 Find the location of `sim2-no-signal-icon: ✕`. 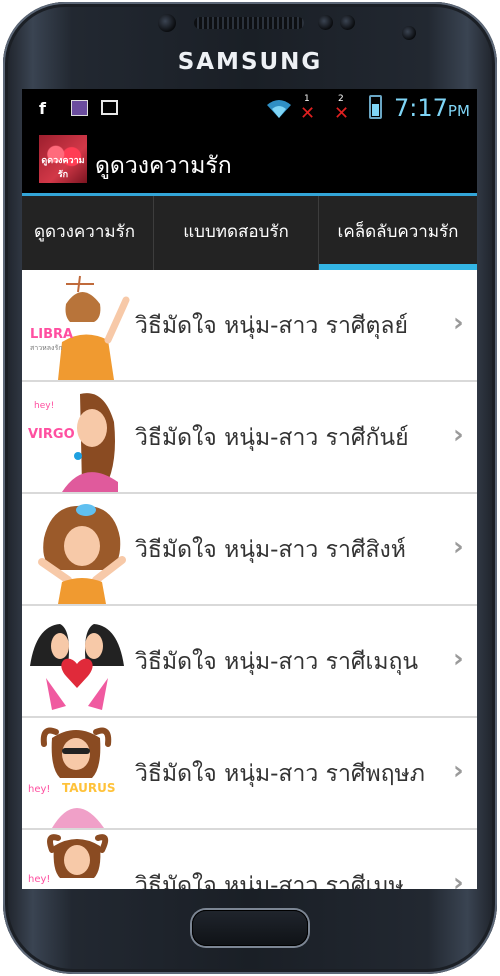

sim2-no-signal-icon: ✕ is located at coordinates (342, 113).